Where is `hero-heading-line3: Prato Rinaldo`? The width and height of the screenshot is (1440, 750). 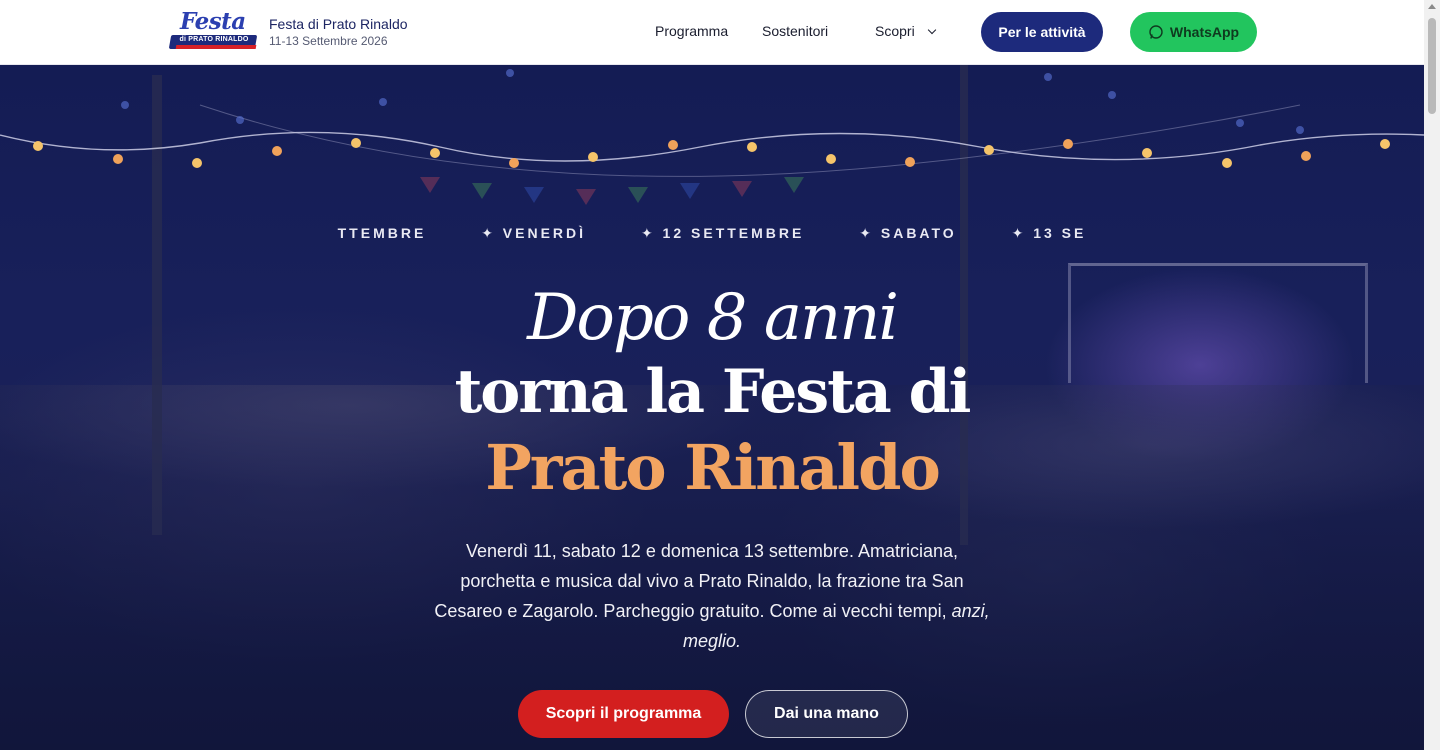
hero-heading-line3: Prato Rinaldo is located at coordinates (713, 467).